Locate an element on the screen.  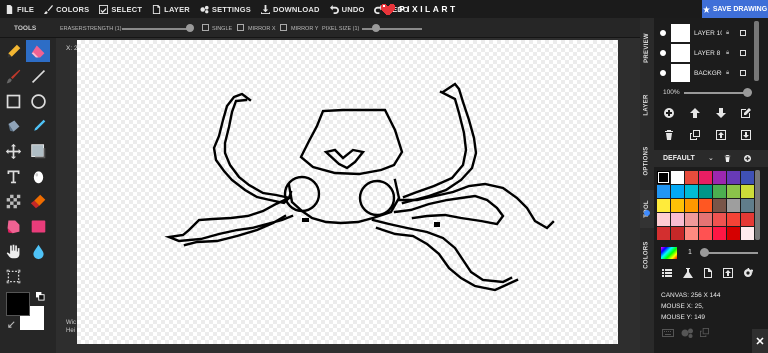
pixel-size-slider is located at coordinates (392, 29).